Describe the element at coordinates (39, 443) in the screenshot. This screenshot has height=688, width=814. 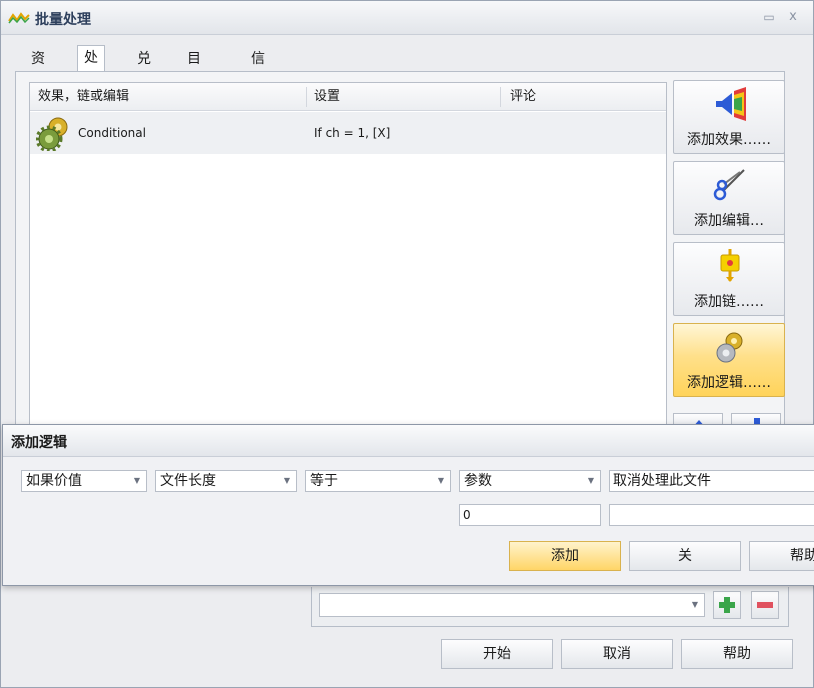
I see `dialog-title: 添加逻辑` at that location.